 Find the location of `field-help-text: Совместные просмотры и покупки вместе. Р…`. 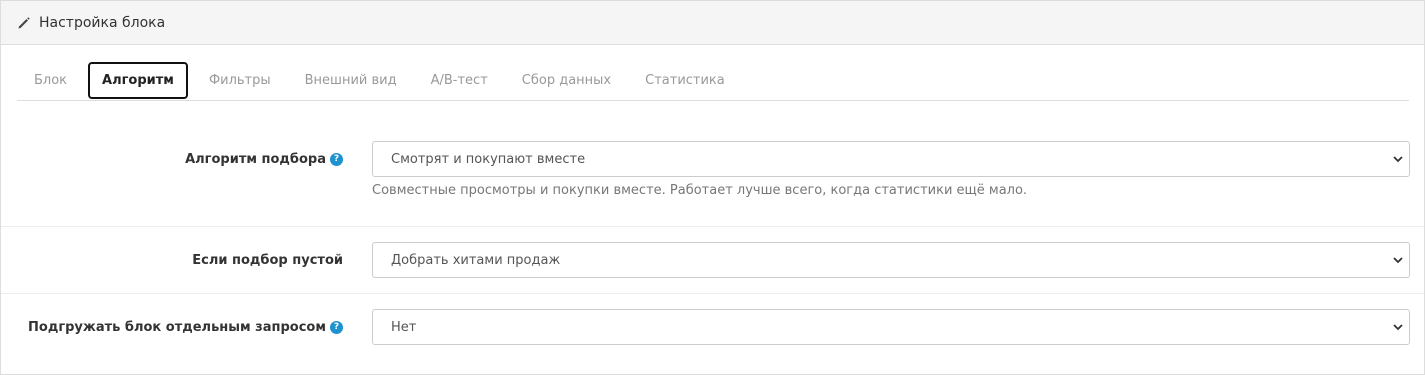

field-help-text: Совместные просмотры и покупки вместе. Р… is located at coordinates (700, 190).